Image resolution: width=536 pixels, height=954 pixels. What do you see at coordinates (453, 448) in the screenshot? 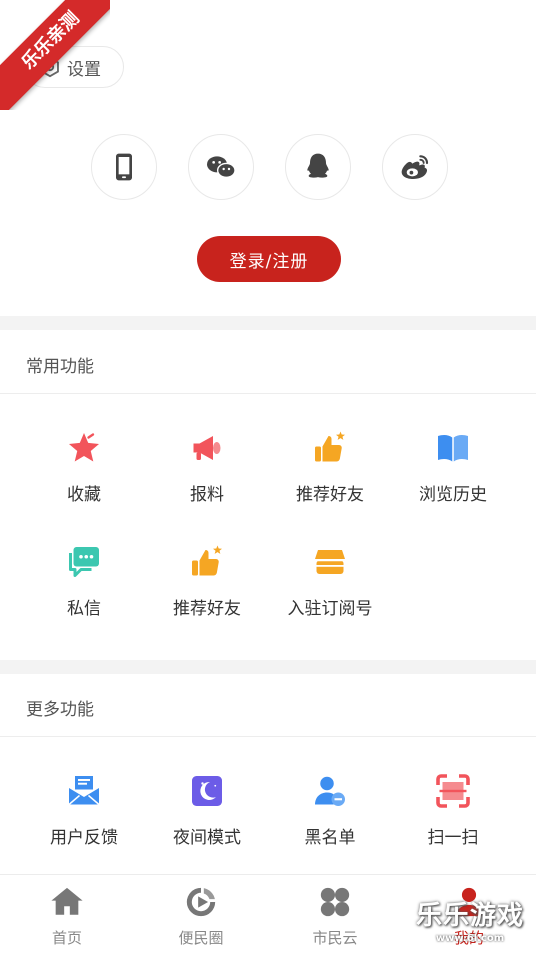
I see `book-icon` at bounding box center [453, 448].